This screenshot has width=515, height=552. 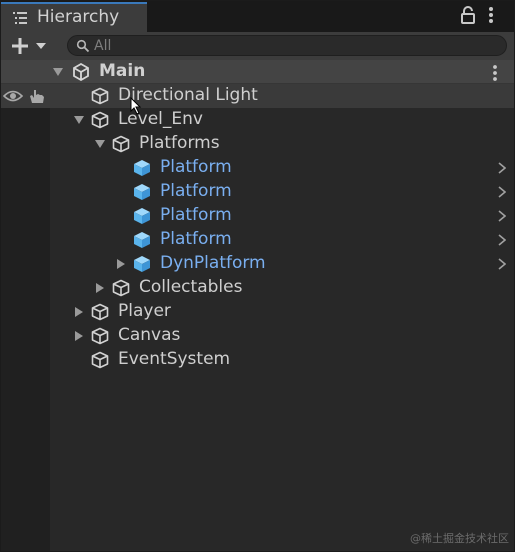 I want to click on hierarchy-tab: Hierarchy, so click(x=73, y=17).